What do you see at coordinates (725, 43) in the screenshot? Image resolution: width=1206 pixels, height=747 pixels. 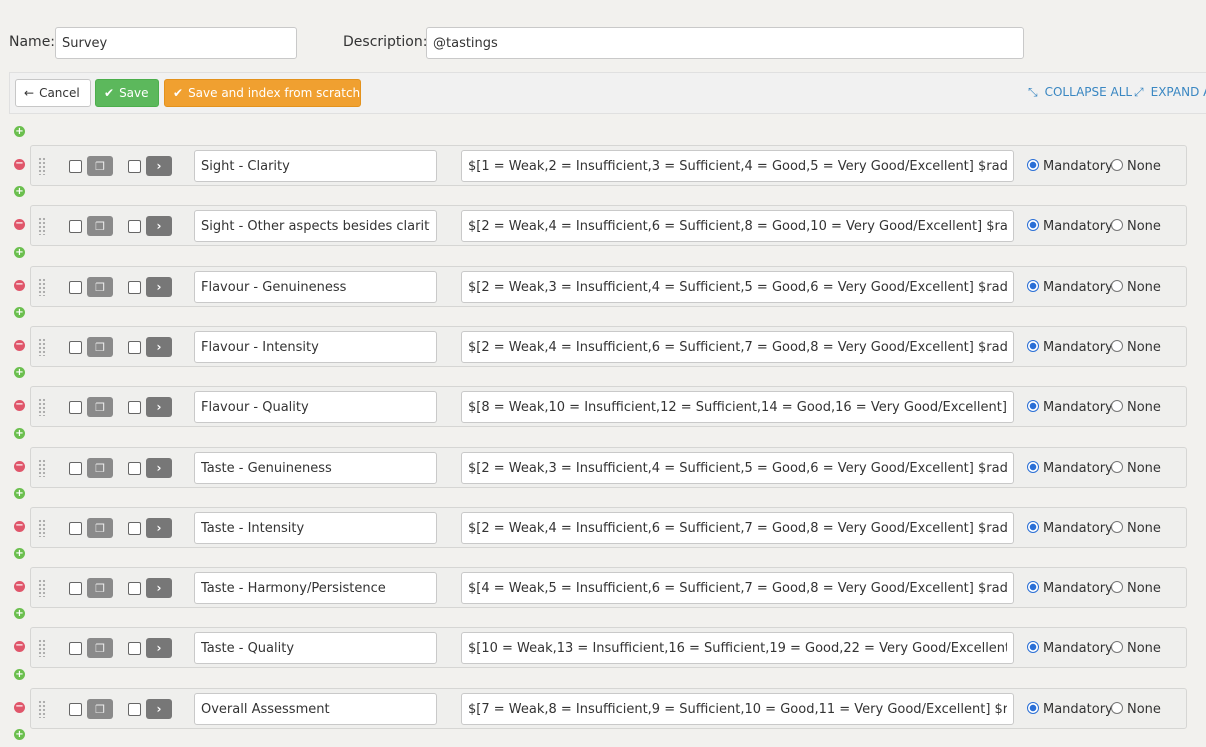 I see `description-input` at bounding box center [725, 43].